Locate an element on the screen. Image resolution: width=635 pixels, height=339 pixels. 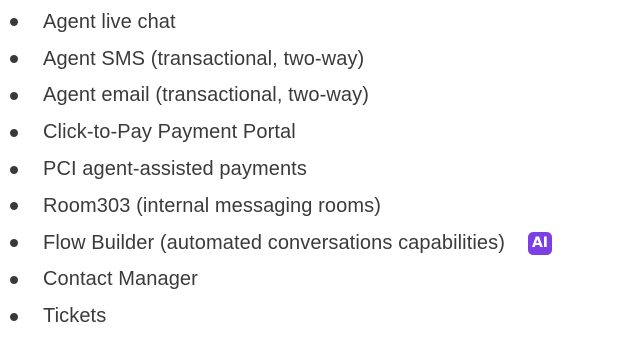
ai-badge-icon: AI is located at coordinates (539, 243).